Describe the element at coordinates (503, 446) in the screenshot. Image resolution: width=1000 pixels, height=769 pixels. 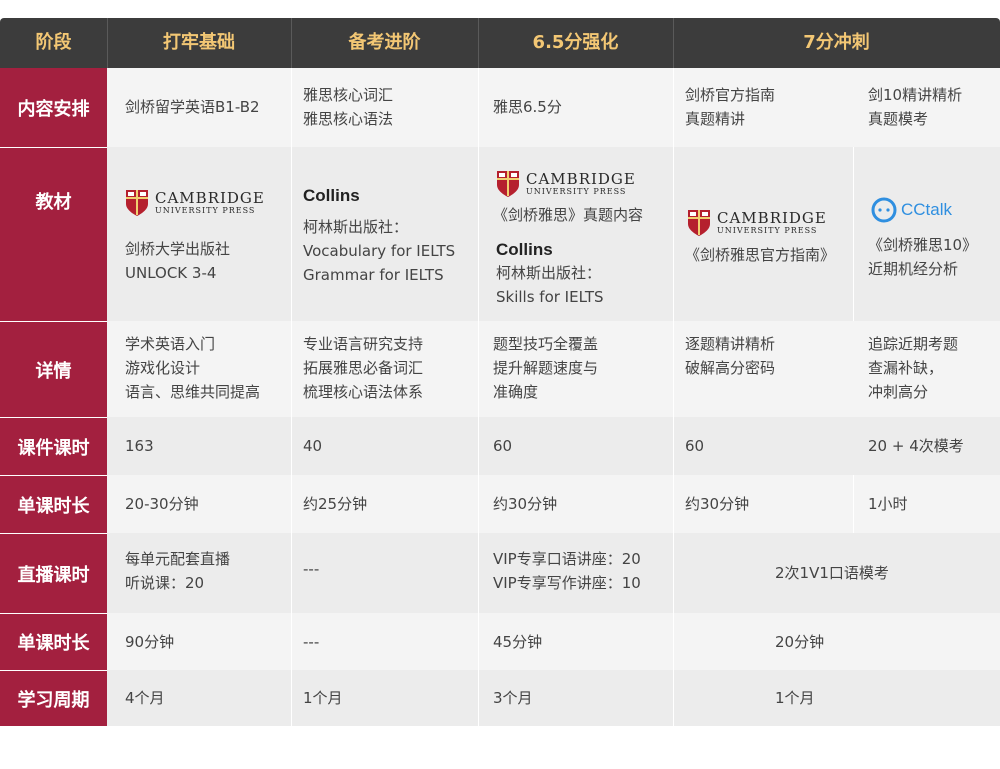
I see `hours-c3: 60` at that location.